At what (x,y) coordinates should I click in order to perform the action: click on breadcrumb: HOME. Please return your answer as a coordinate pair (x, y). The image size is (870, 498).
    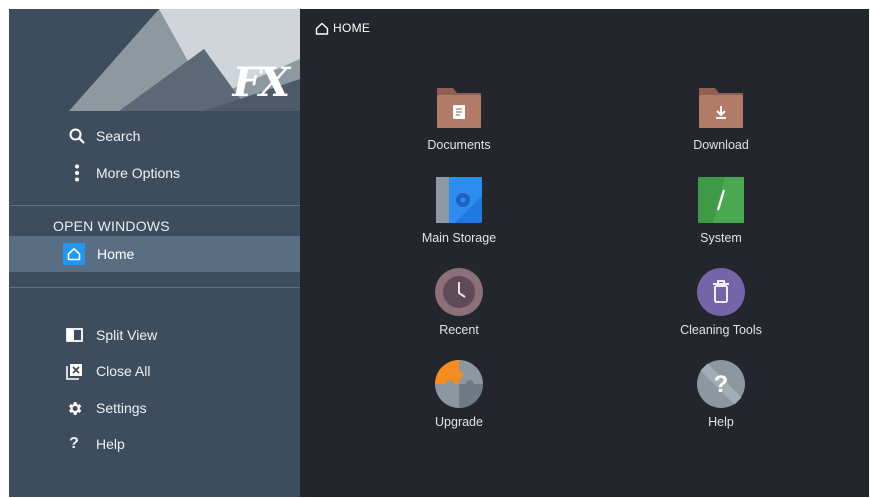
    Looking at the image, I should click on (342, 28).